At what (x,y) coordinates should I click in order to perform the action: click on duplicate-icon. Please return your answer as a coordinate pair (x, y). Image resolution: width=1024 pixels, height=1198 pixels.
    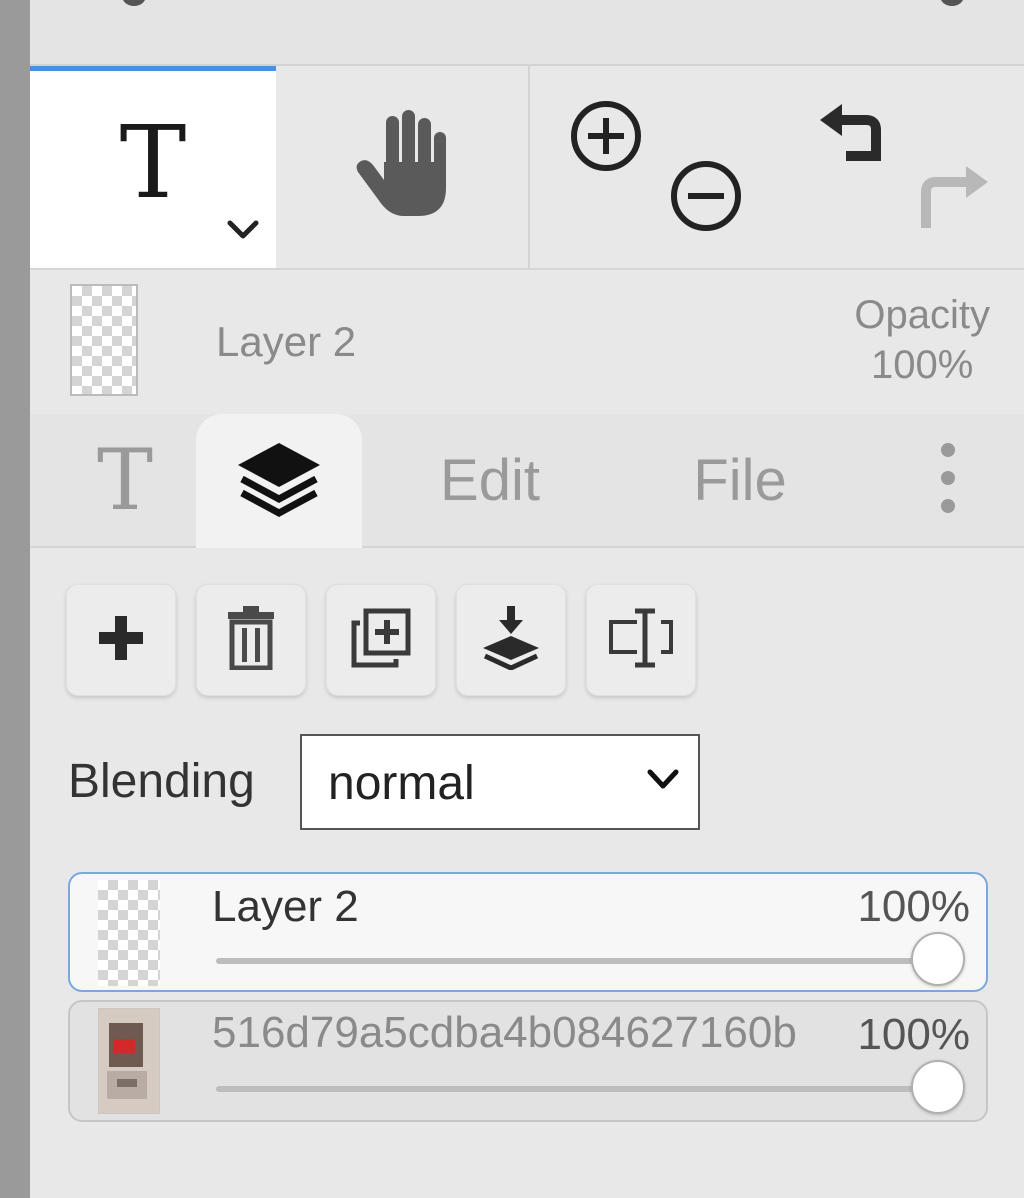
    Looking at the image, I should click on (381, 640).